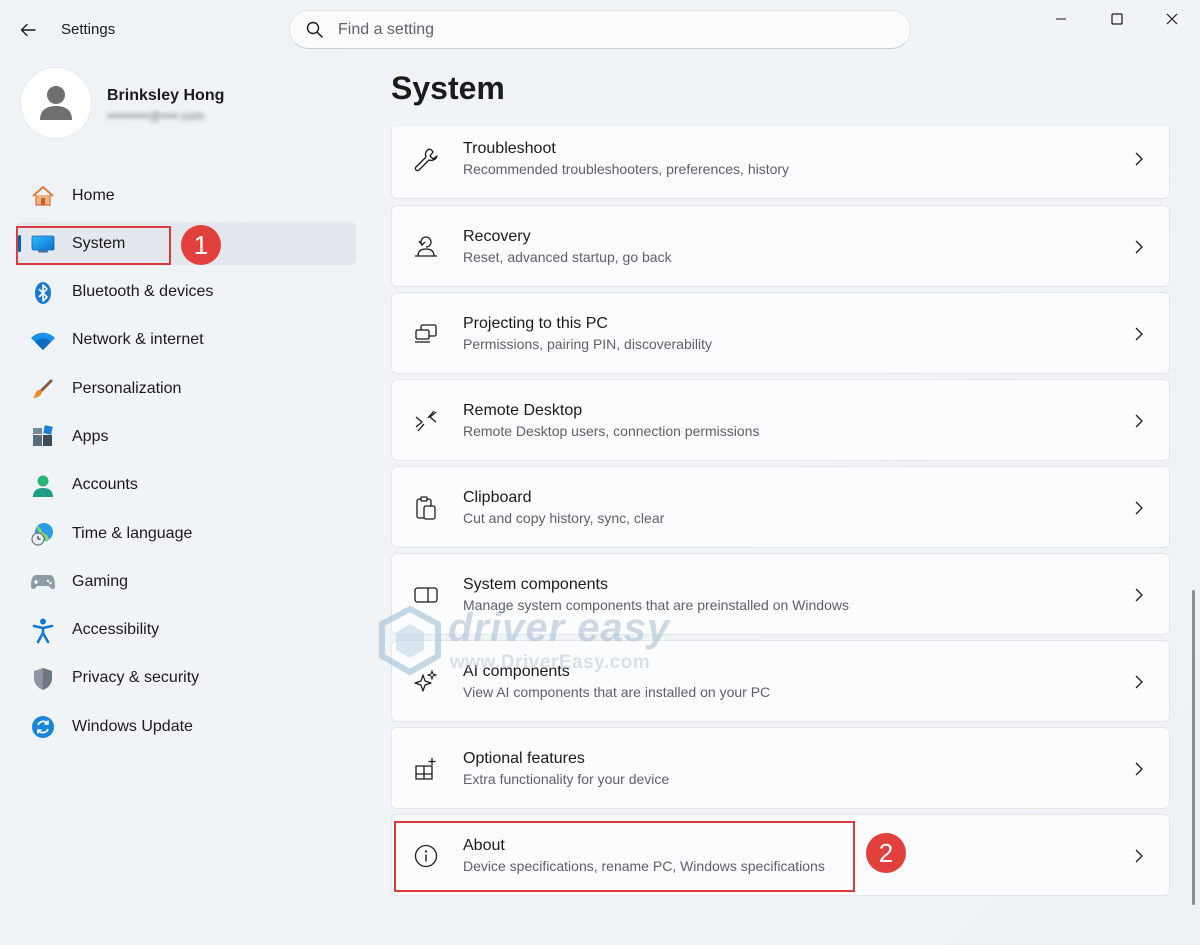 This screenshot has width=1200, height=945. I want to click on item-title: System components, so click(535, 584).